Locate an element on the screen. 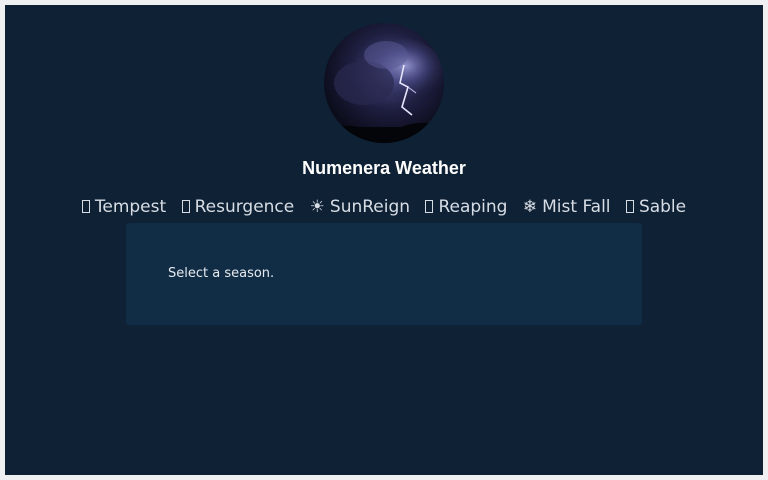 The width and height of the screenshot is (768, 480). season-link-reaping: Reaping is located at coordinates (466, 207).